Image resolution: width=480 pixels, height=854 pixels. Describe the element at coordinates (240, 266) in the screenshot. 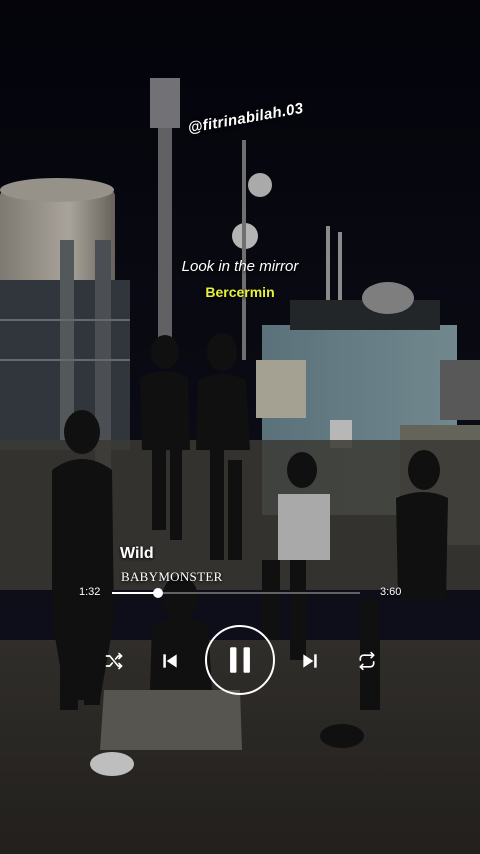

I see `lyric-current-line: Look in the mirror` at that location.